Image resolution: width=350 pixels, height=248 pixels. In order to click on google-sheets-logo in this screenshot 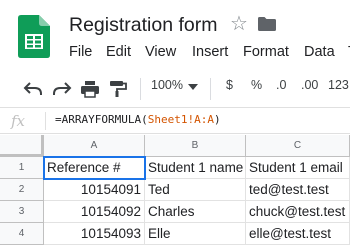, I will do `click(34, 36)`.